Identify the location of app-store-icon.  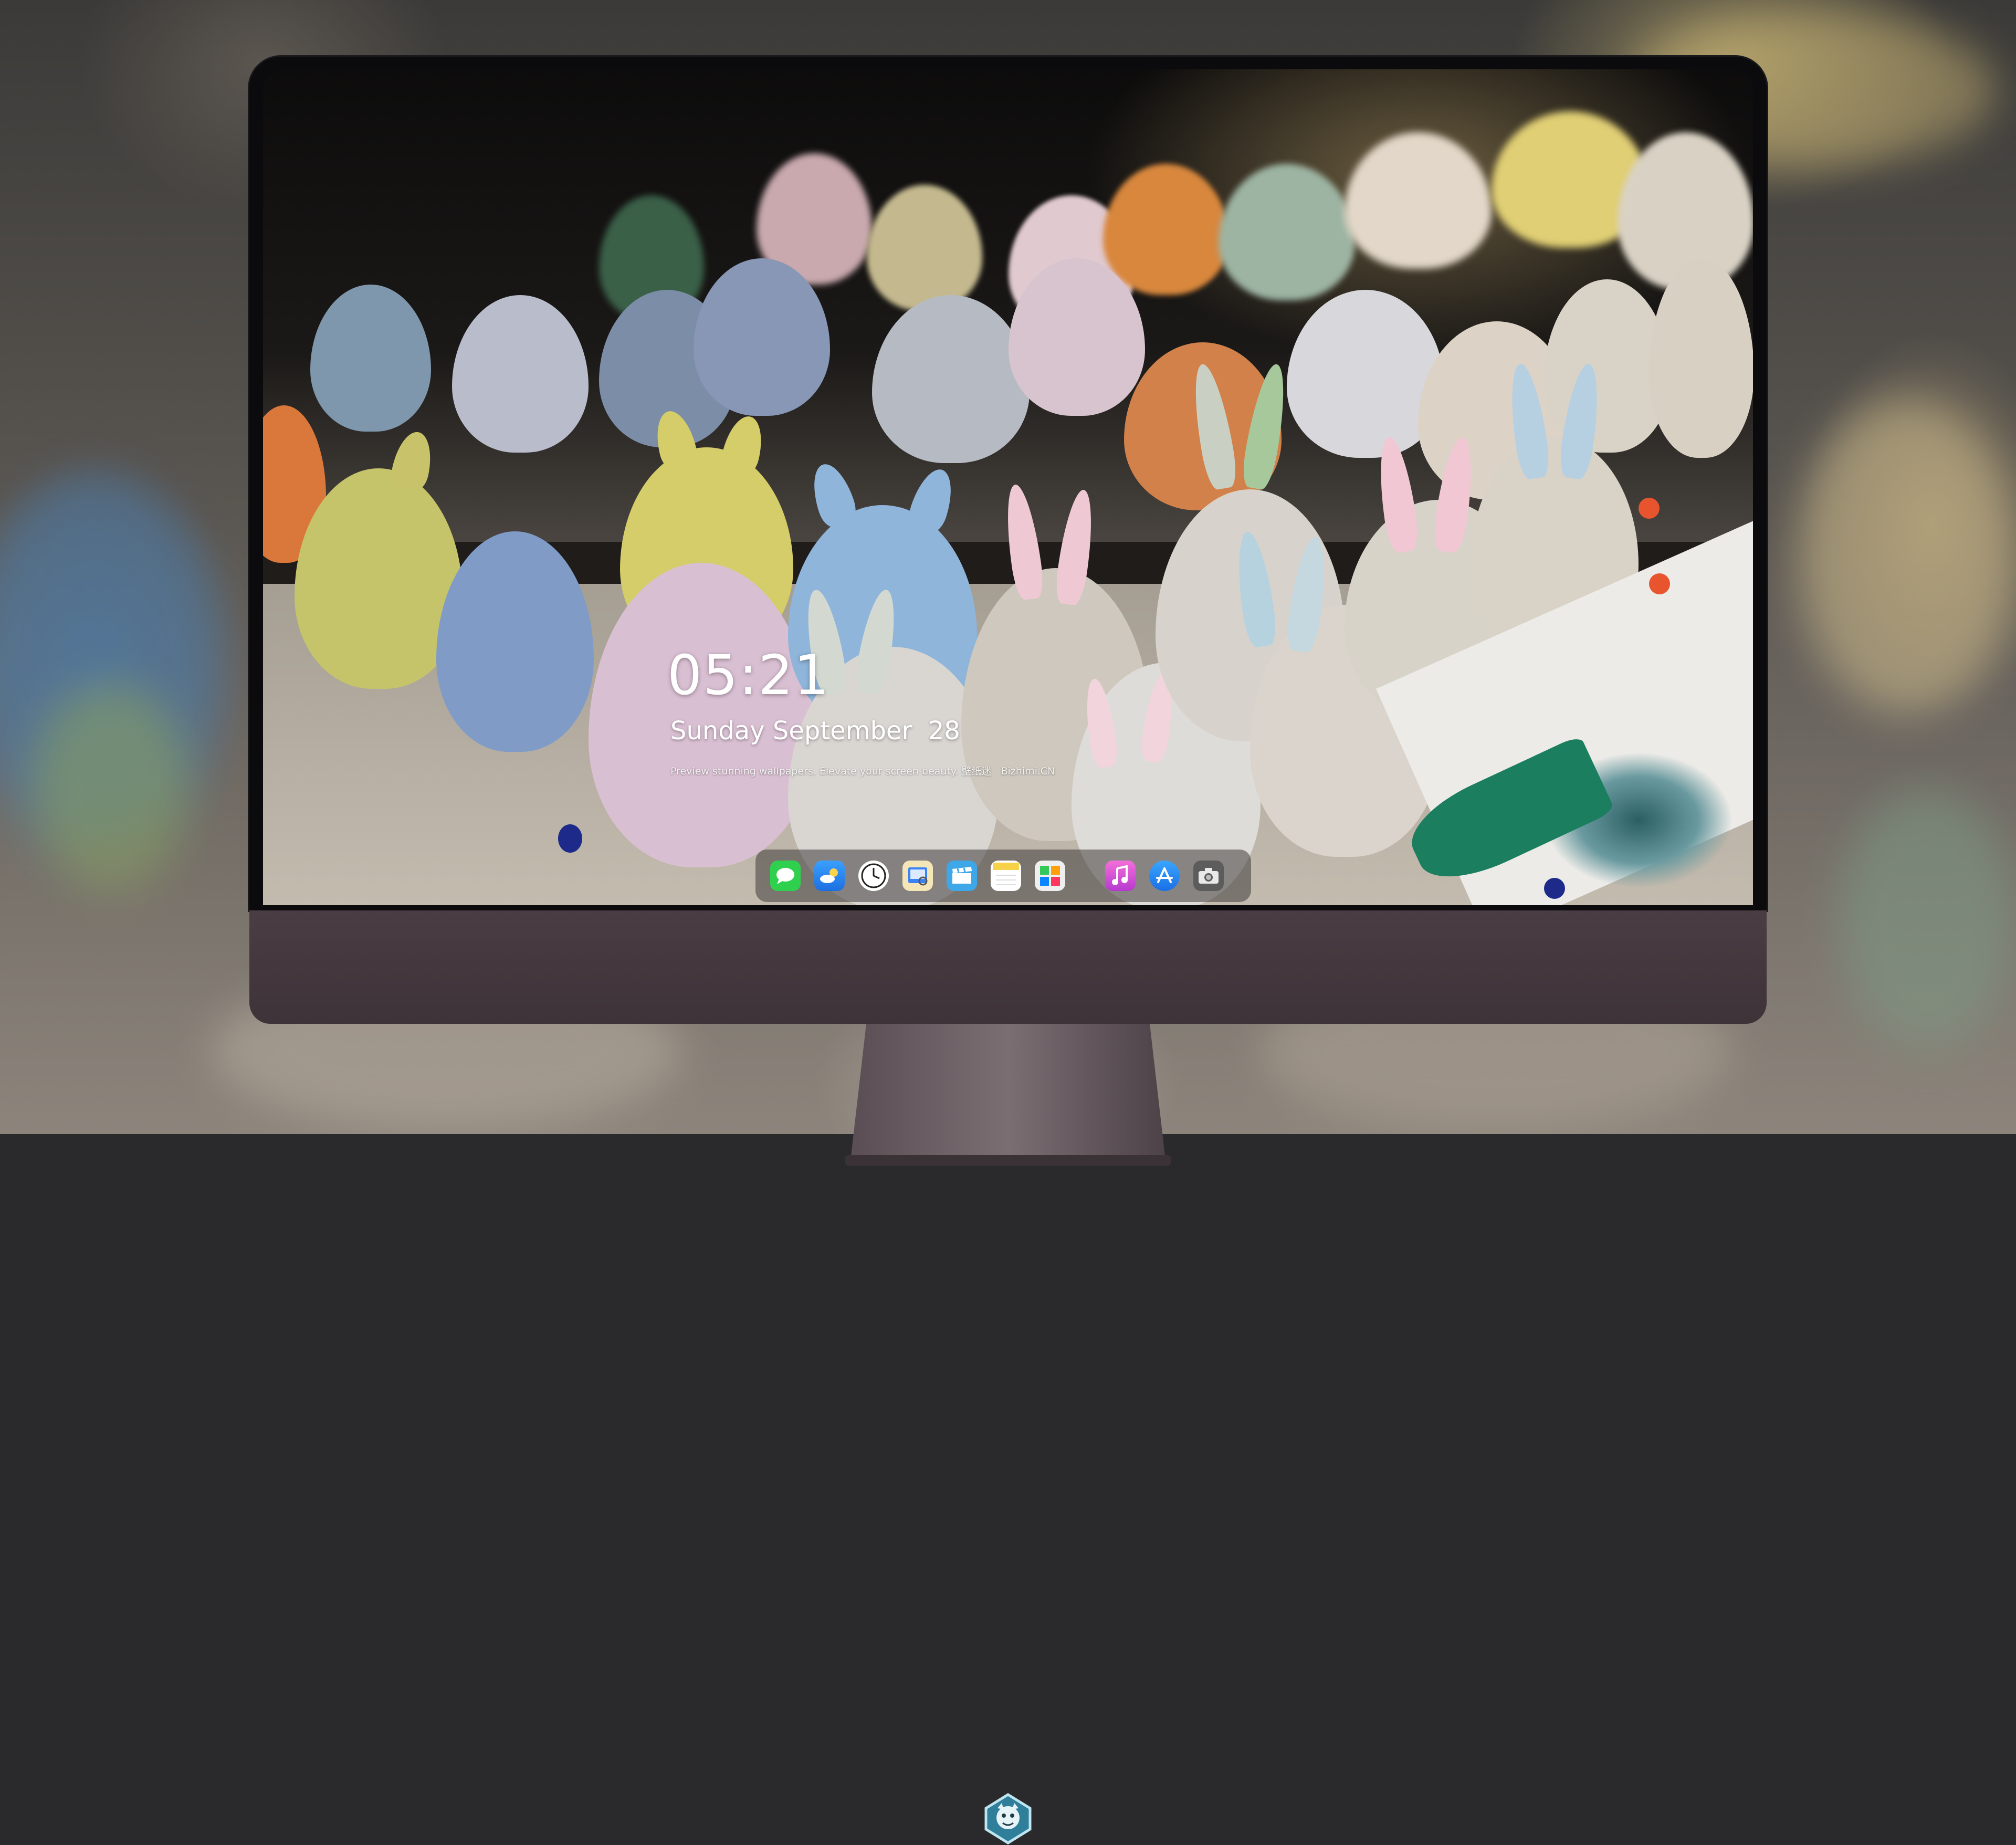
(1164, 876).